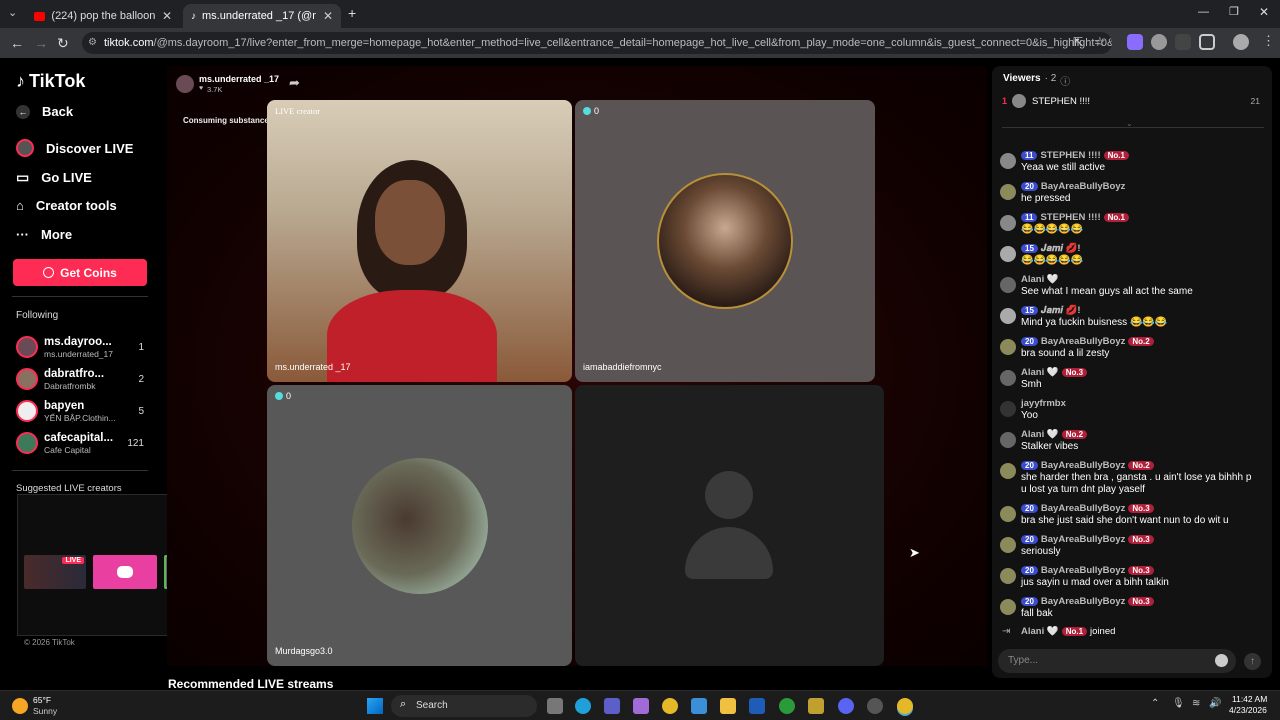 The height and width of the screenshot is (720, 1280). What do you see at coordinates (125, 572) in the screenshot?
I see `discord-thumbnail` at bounding box center [125, 572].